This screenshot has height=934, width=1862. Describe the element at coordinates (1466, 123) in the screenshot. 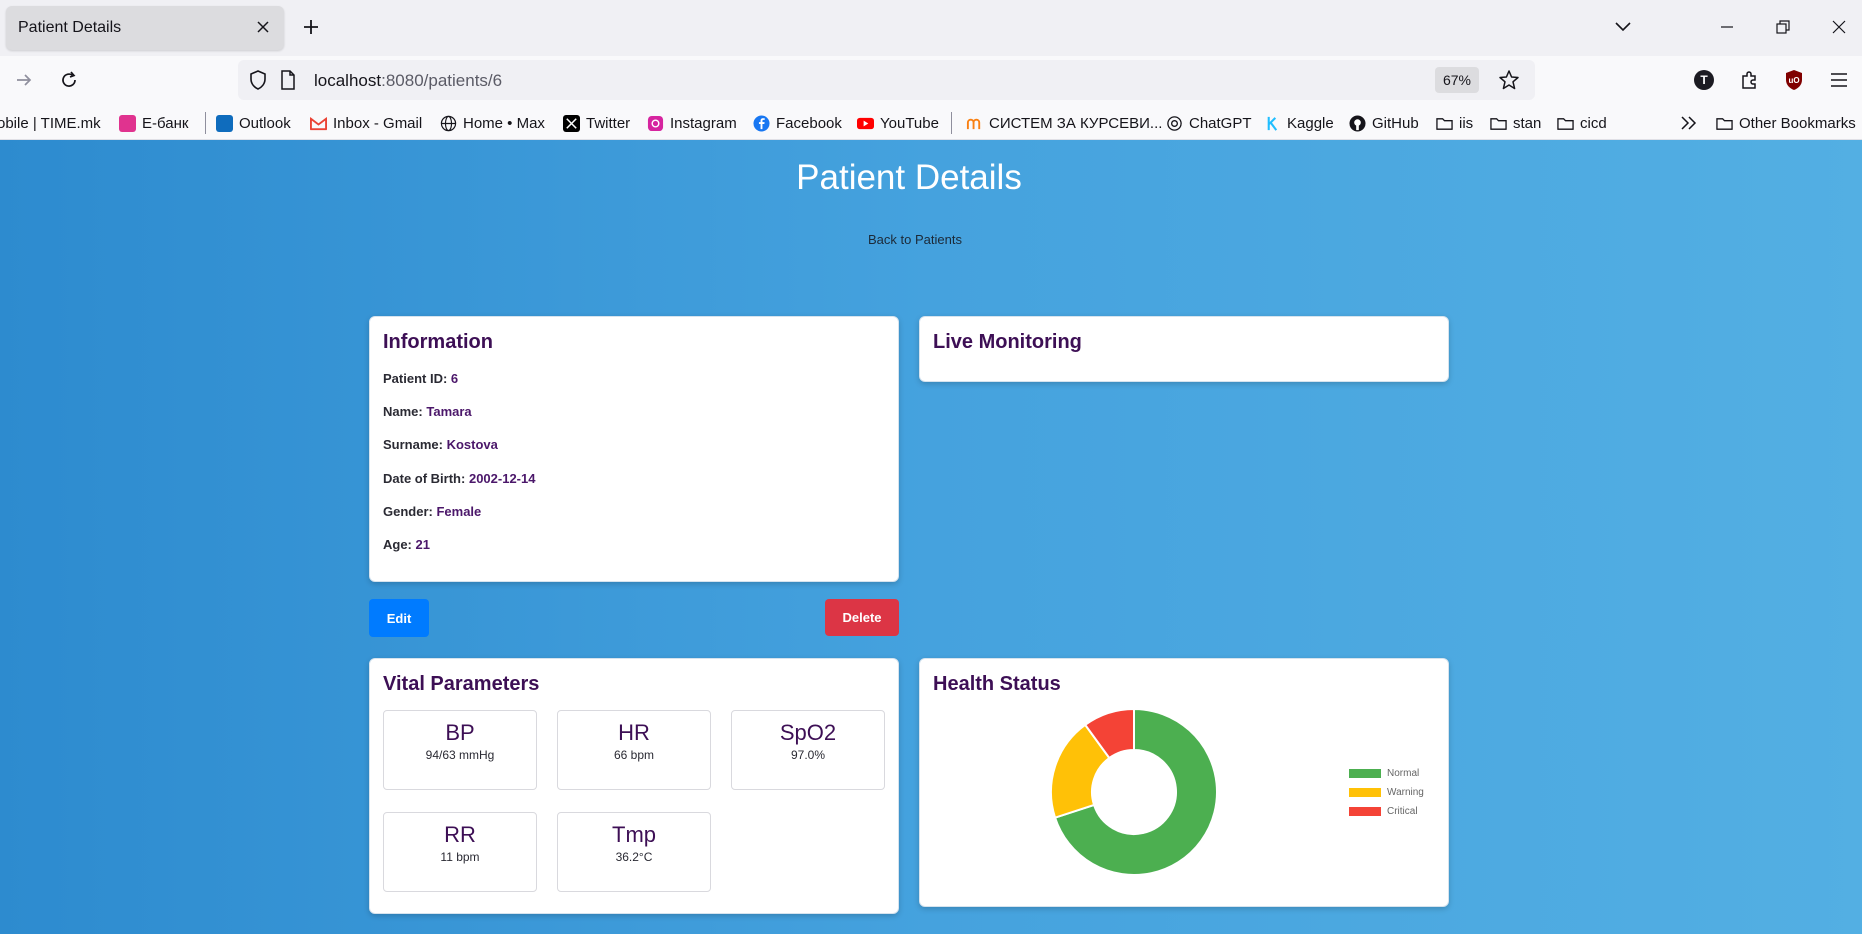

I see `bookmark-label: iis` at that location.